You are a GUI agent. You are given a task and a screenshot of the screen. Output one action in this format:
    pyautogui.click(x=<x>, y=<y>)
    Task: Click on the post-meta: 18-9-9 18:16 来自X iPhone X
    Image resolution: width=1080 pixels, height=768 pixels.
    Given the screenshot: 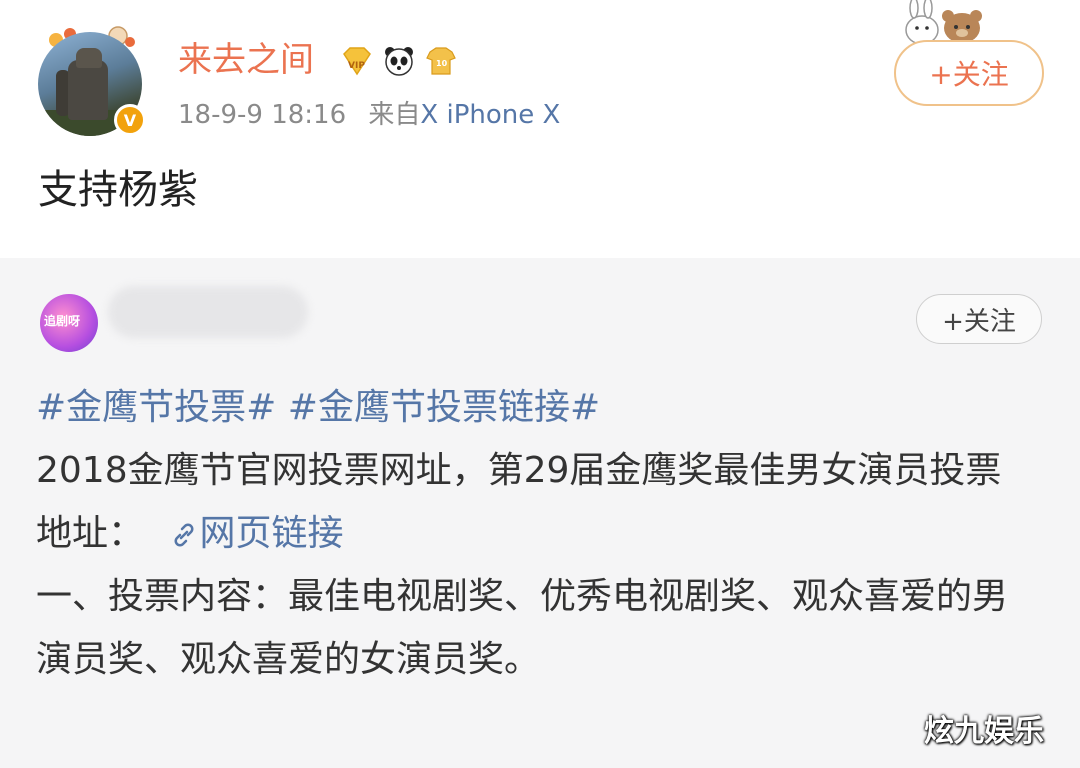 What is the action you would take?
    pyautogui.click(x=369, y=115)
    